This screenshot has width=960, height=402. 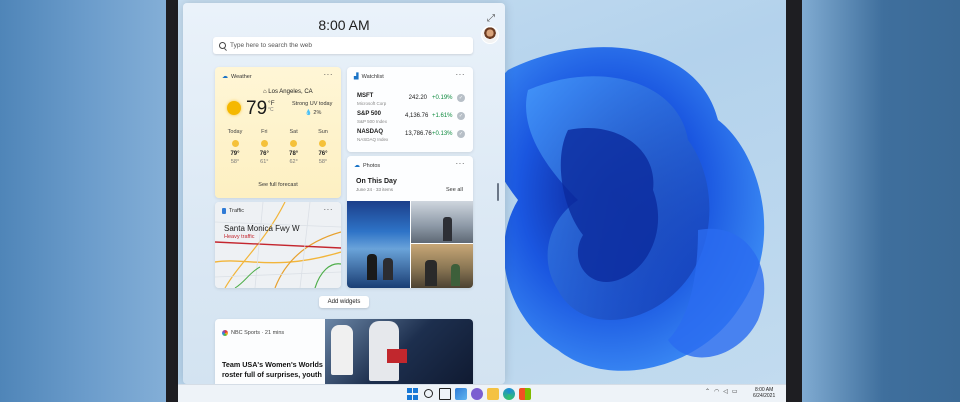 I want to click on battery-icon: ▭, so click(x=735, y=391).